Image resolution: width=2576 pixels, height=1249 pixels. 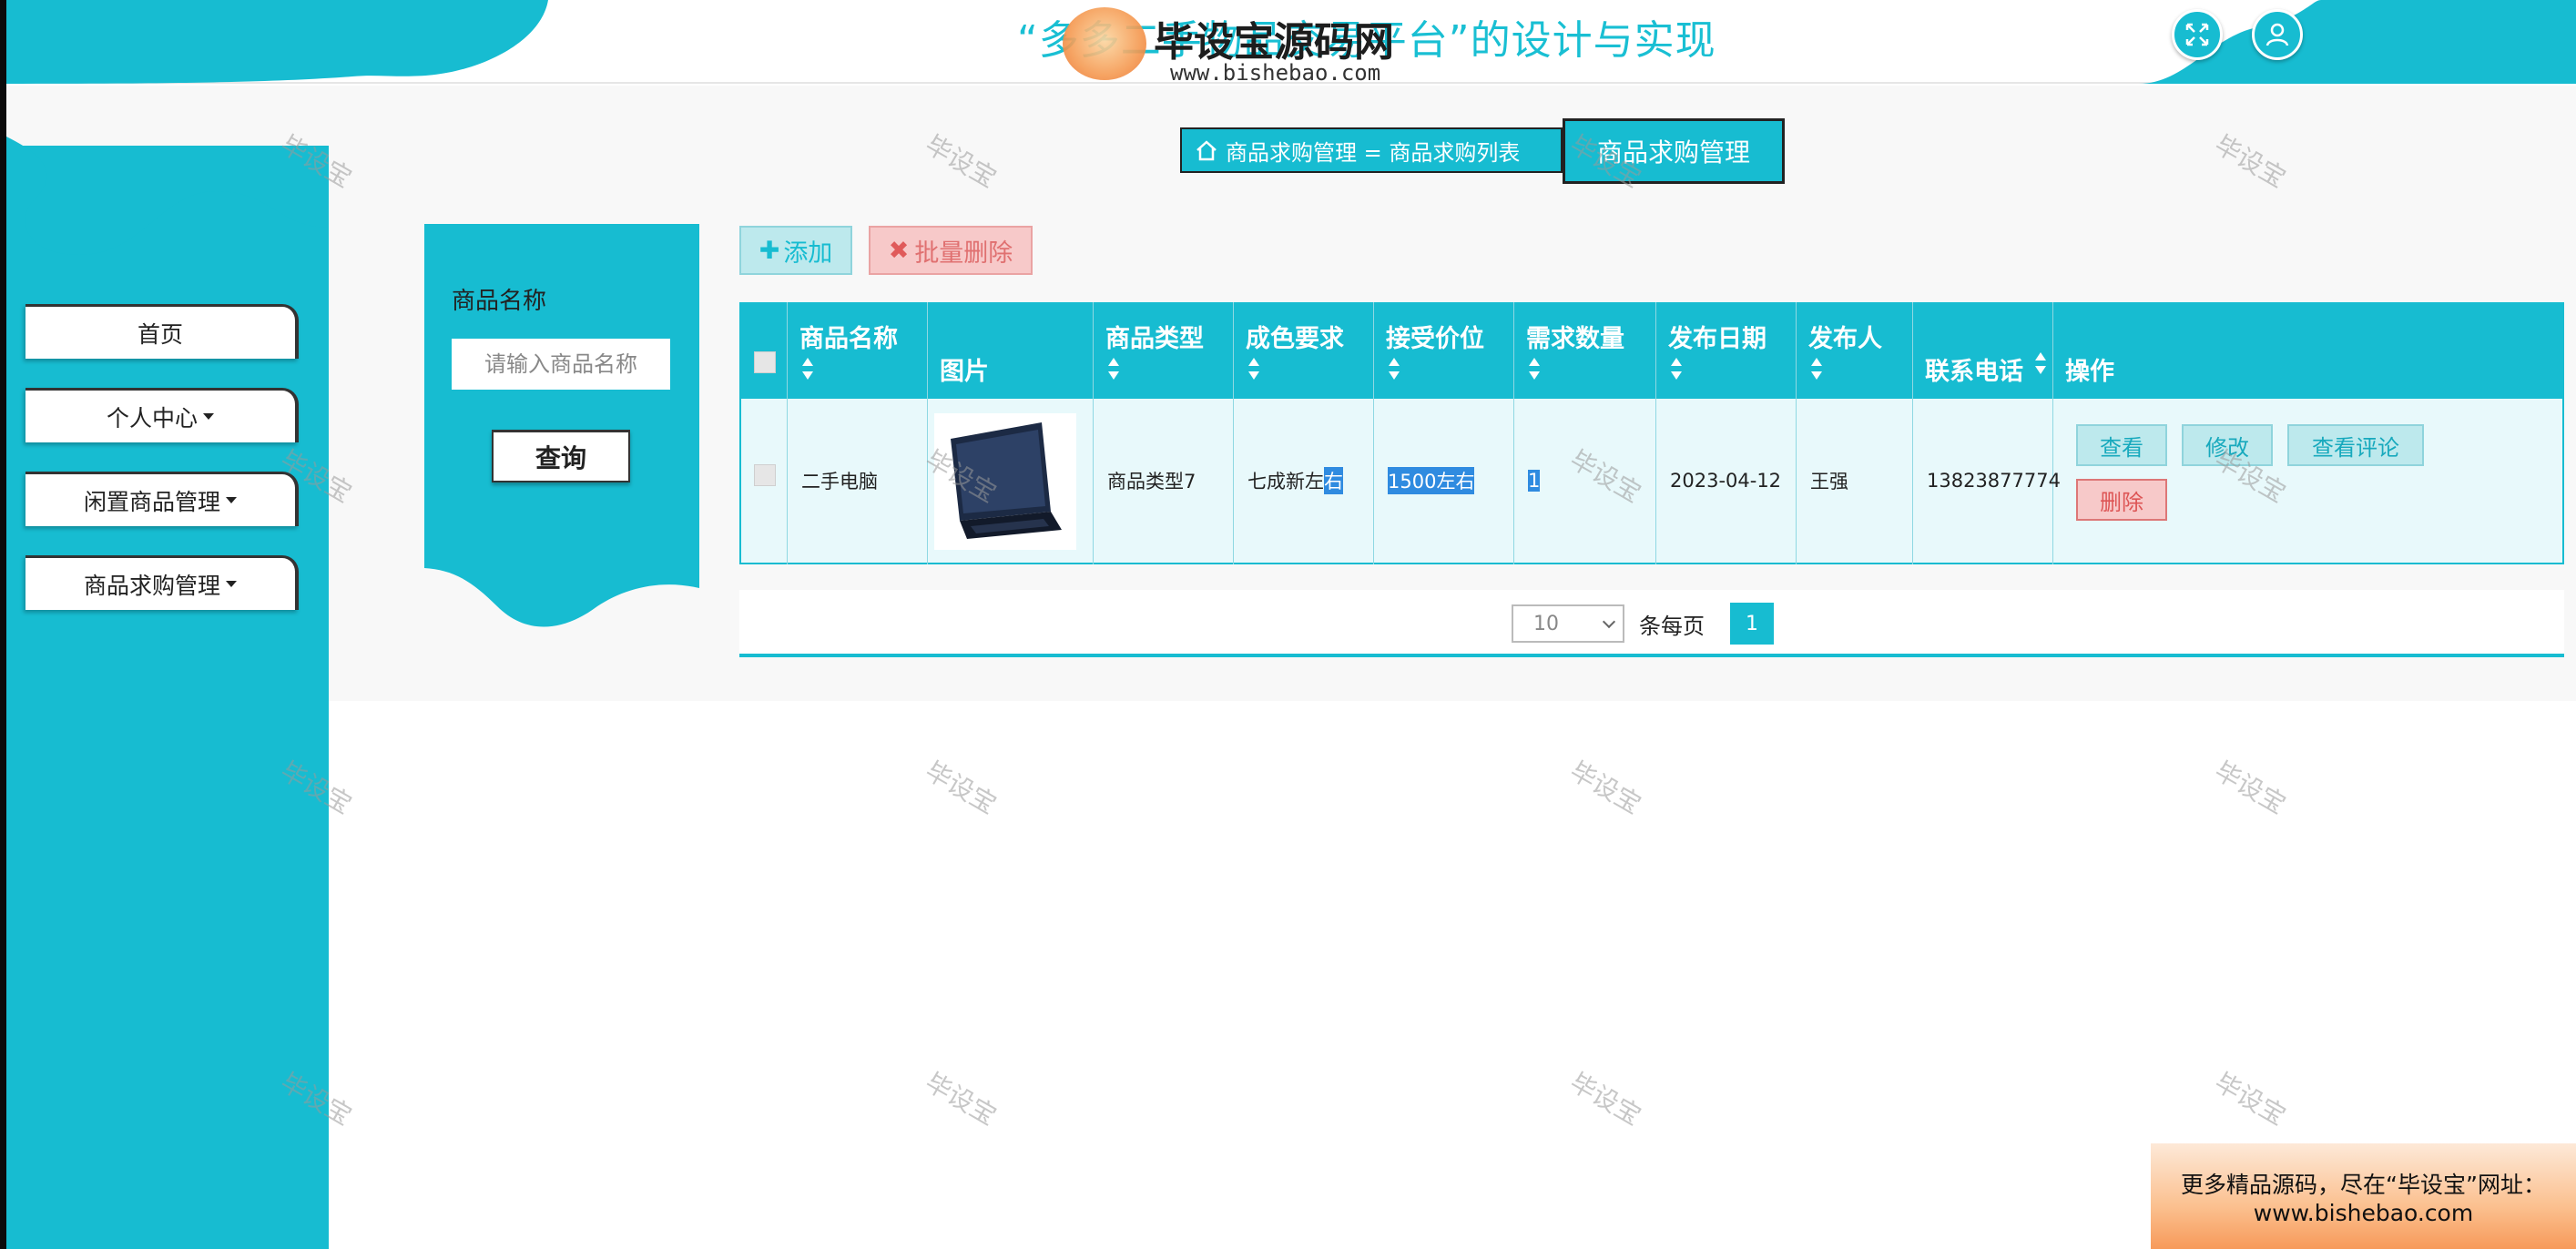 I want to click on cell-publisher: 王强, so click(x=1829, y=481).